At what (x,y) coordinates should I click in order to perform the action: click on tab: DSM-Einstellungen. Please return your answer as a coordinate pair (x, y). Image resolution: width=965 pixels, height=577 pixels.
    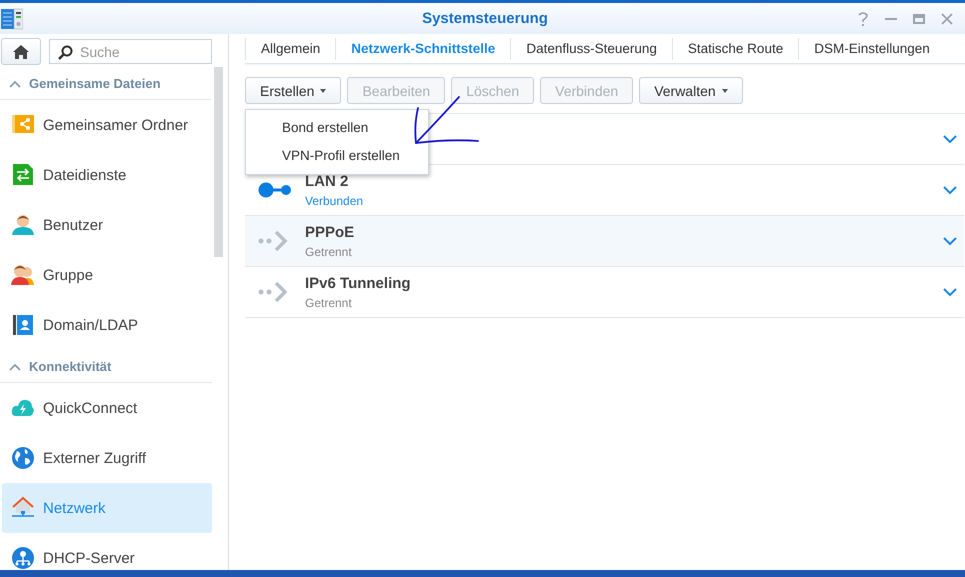
    Looking at the image, I should click on (871, 49).